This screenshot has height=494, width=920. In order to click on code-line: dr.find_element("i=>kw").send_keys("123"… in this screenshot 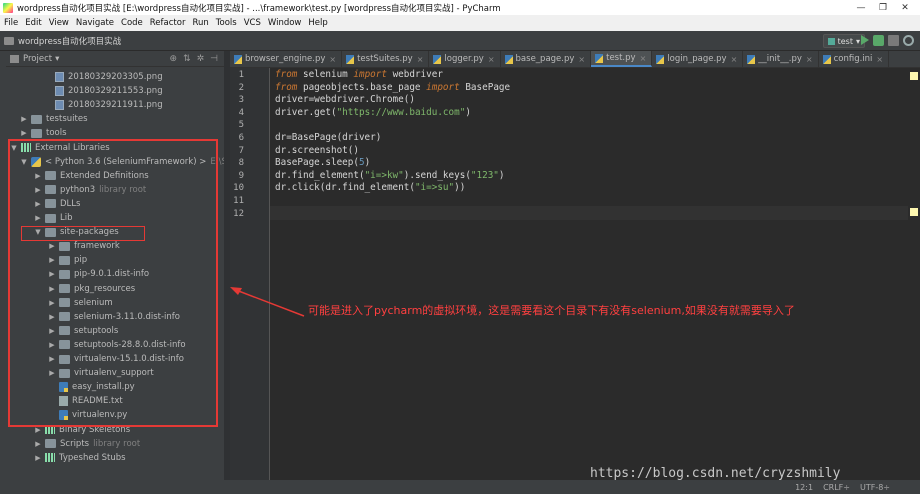, I will do `click(390, 176)`.